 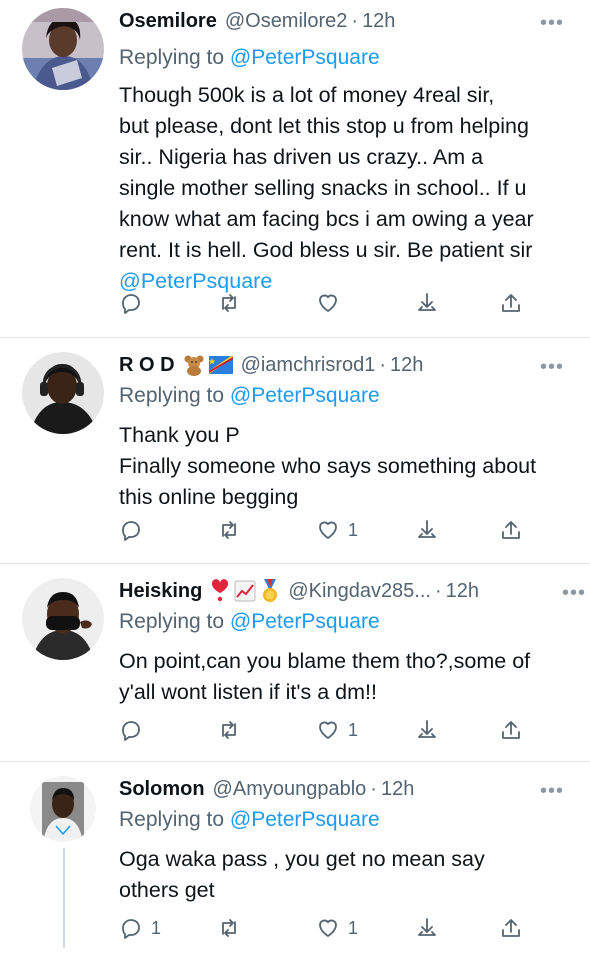 I want to click on author-handle: @iamchrisrod1, so click(x=308, y=365).